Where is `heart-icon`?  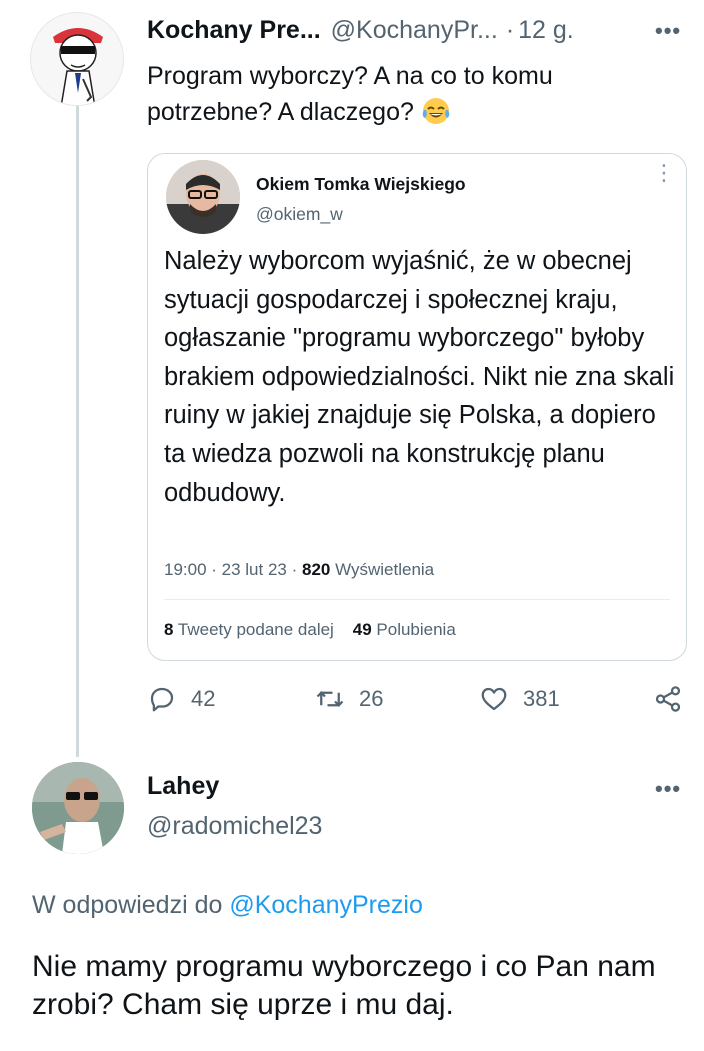
heart-icon is located at coordinates (494, 699).